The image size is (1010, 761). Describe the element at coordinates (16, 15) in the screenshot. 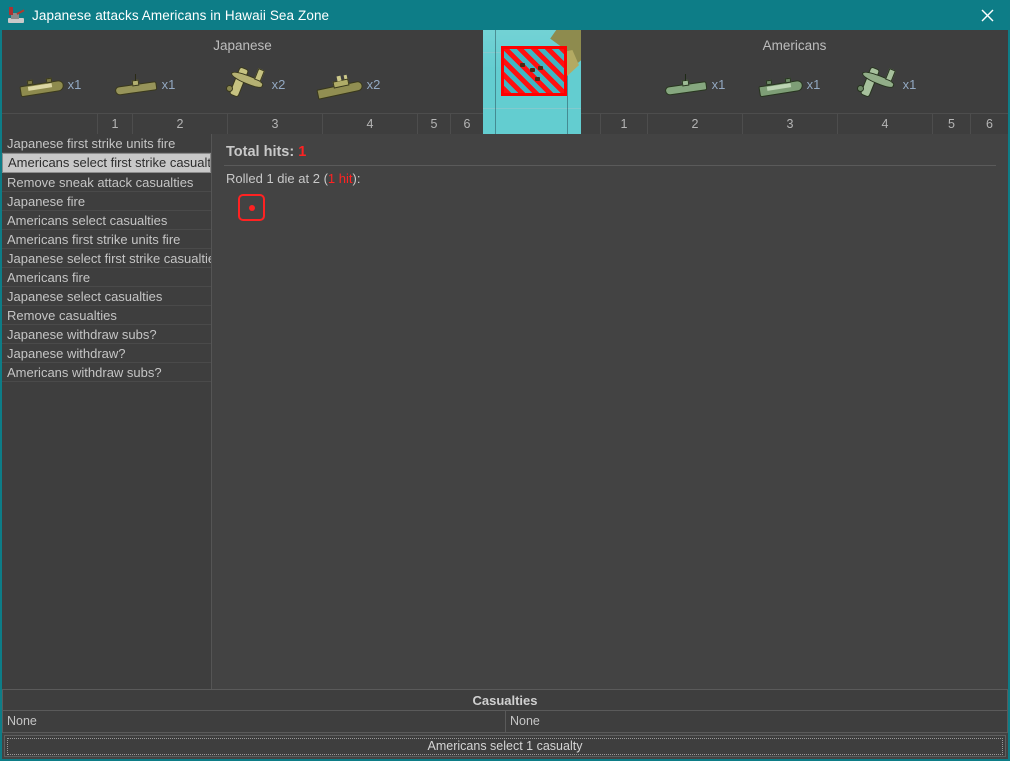

I see `battle-icon` at that location.